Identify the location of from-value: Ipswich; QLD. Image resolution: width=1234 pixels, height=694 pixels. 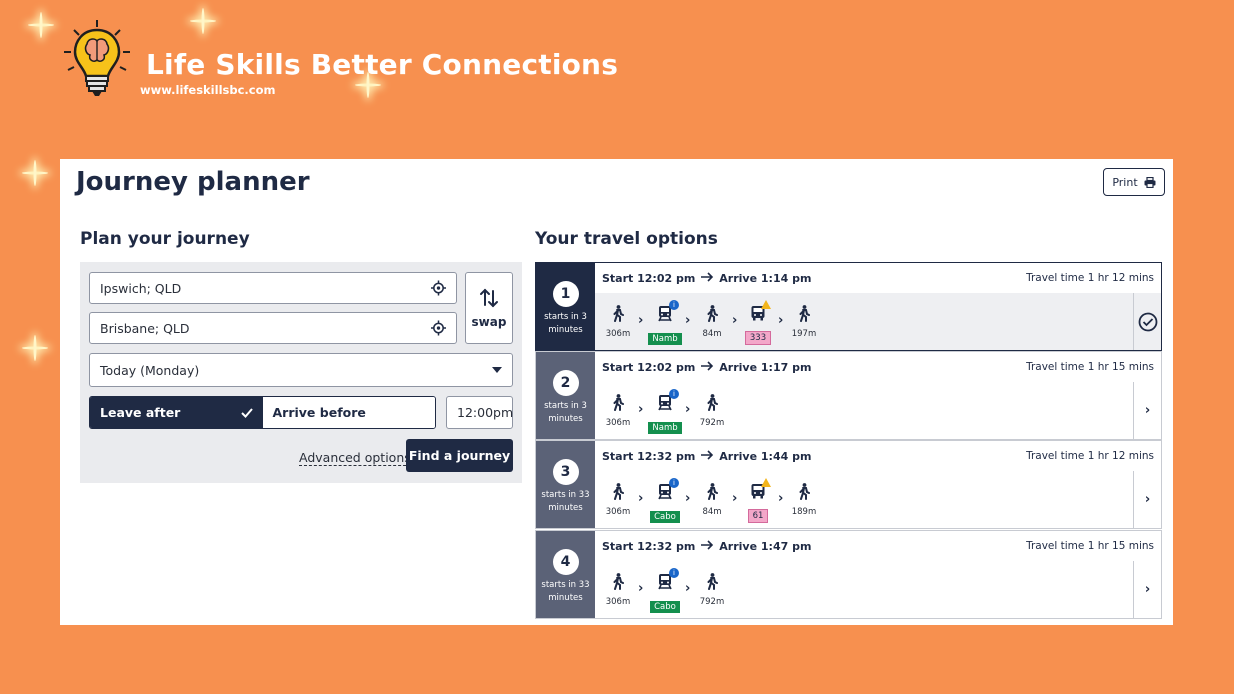
(141, 288).